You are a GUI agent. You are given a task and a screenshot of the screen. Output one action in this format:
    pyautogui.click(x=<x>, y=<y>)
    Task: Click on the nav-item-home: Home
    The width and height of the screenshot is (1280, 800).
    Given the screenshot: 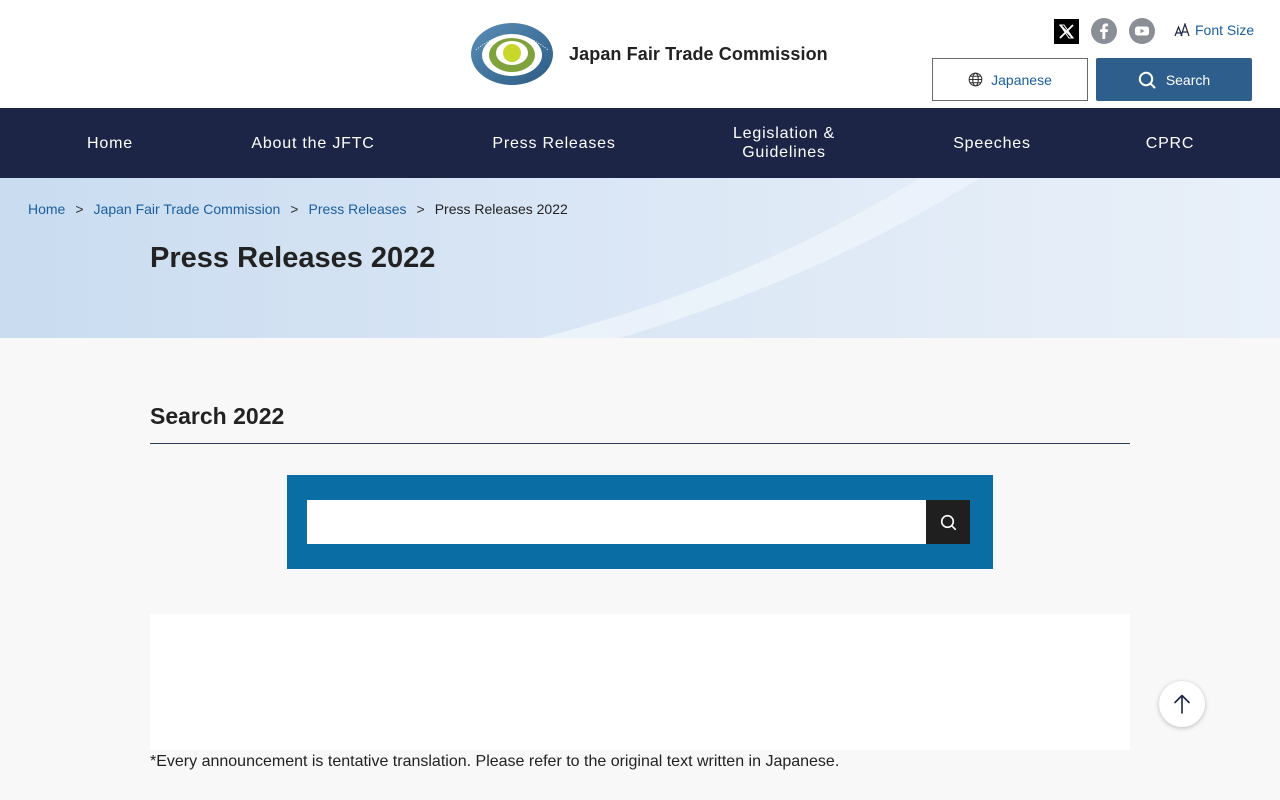 What is the action you would take?
    pyautogui.click(x=110, y=143)
    